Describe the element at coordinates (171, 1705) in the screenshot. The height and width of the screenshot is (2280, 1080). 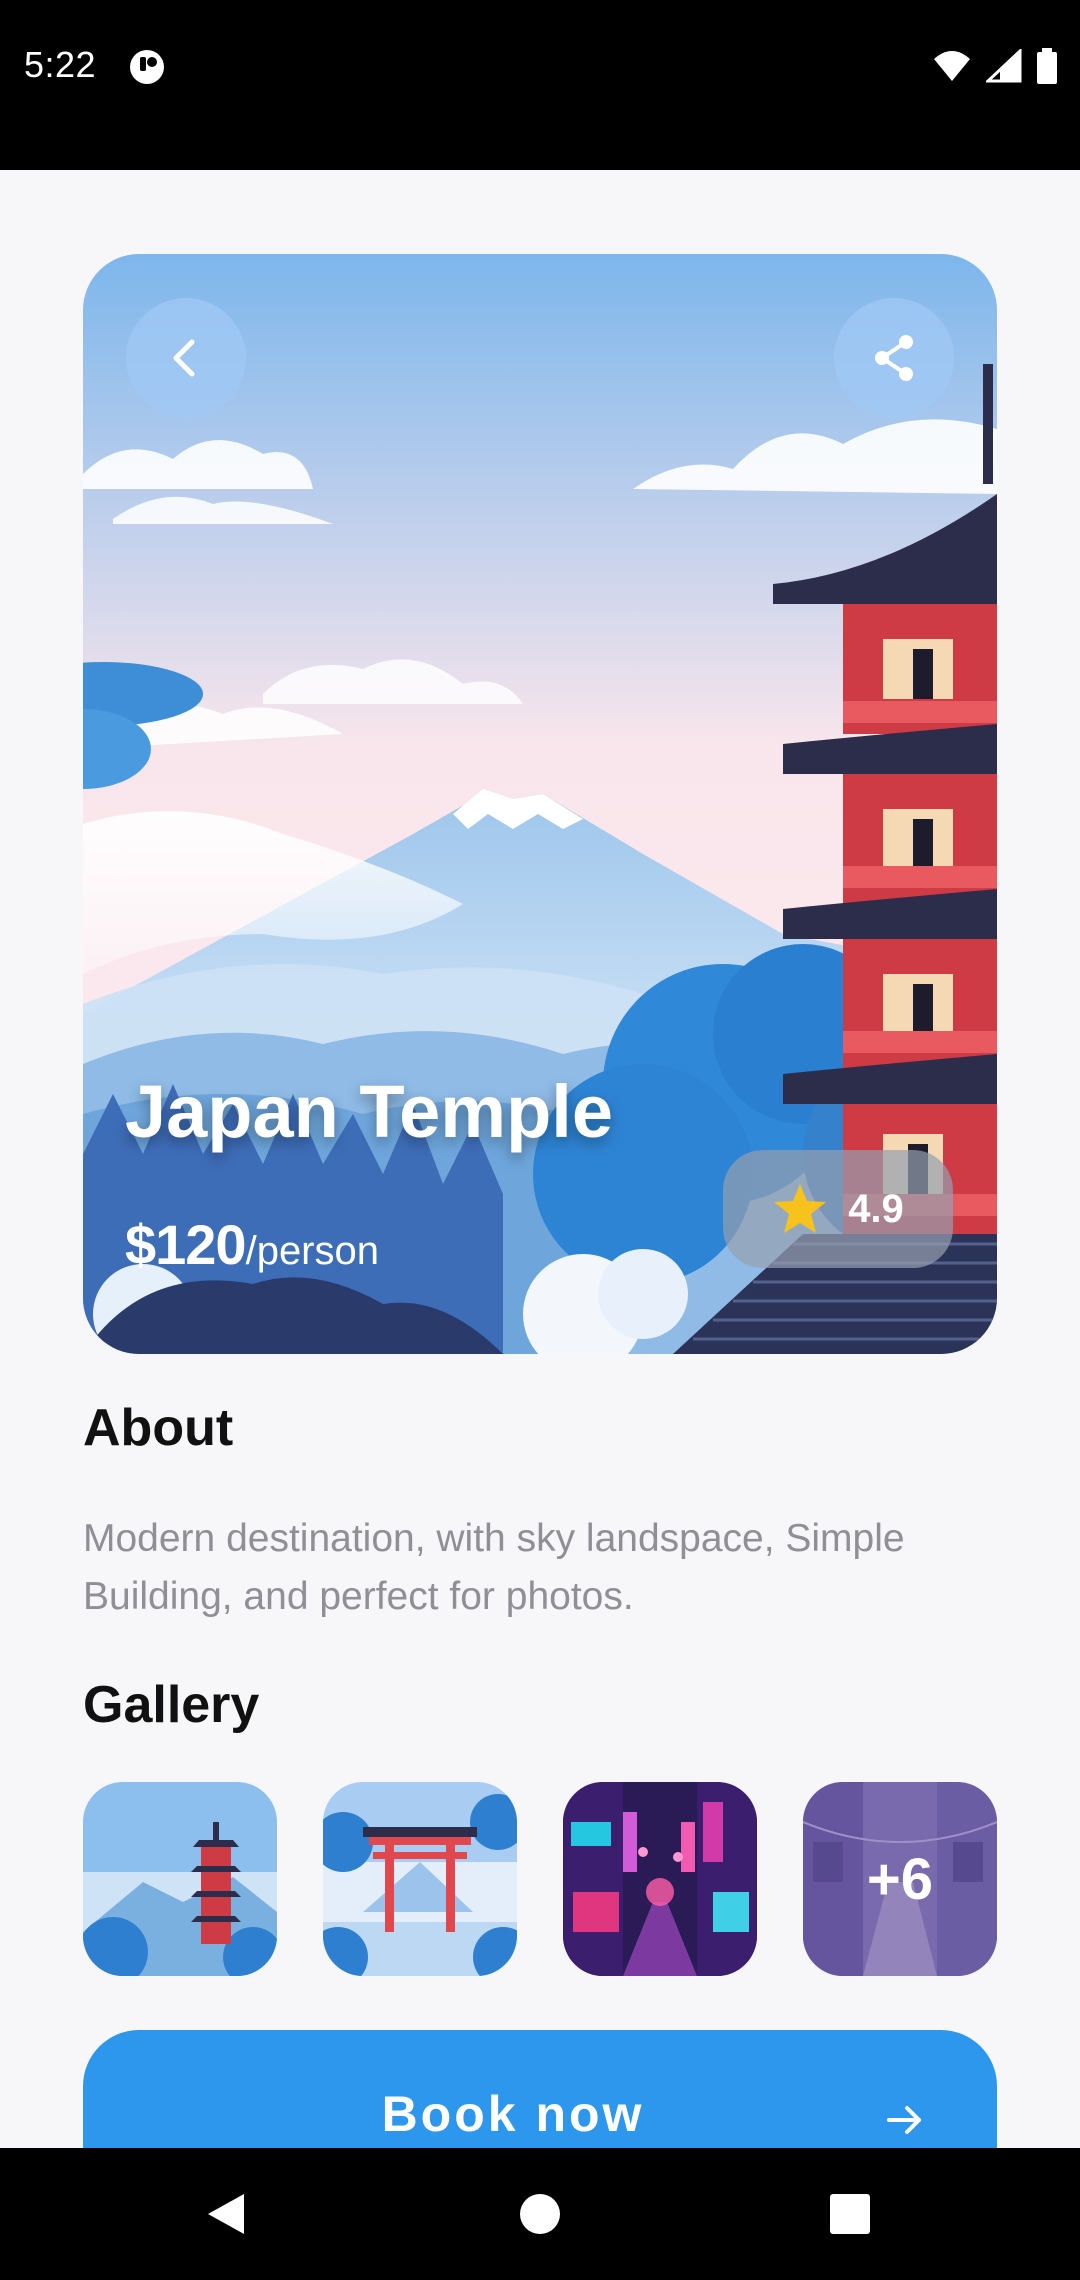
I see `gallery-title: Gallery` at that location.